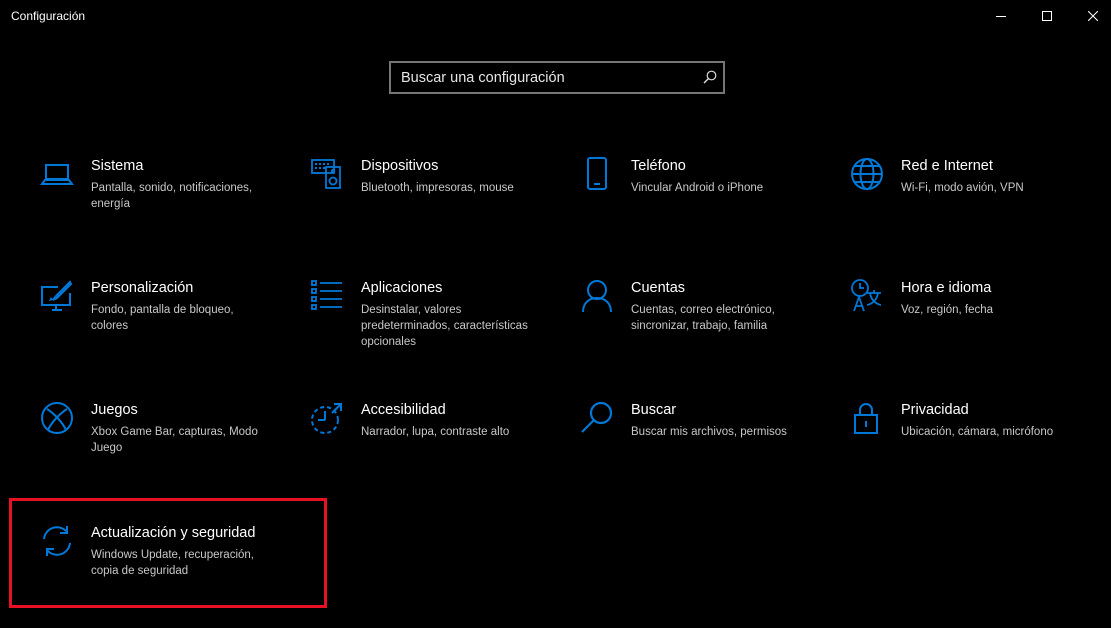 The width and height of the screenshot is (1111, 628). I want to click on tile-title: Buscar, so click(654, 410).